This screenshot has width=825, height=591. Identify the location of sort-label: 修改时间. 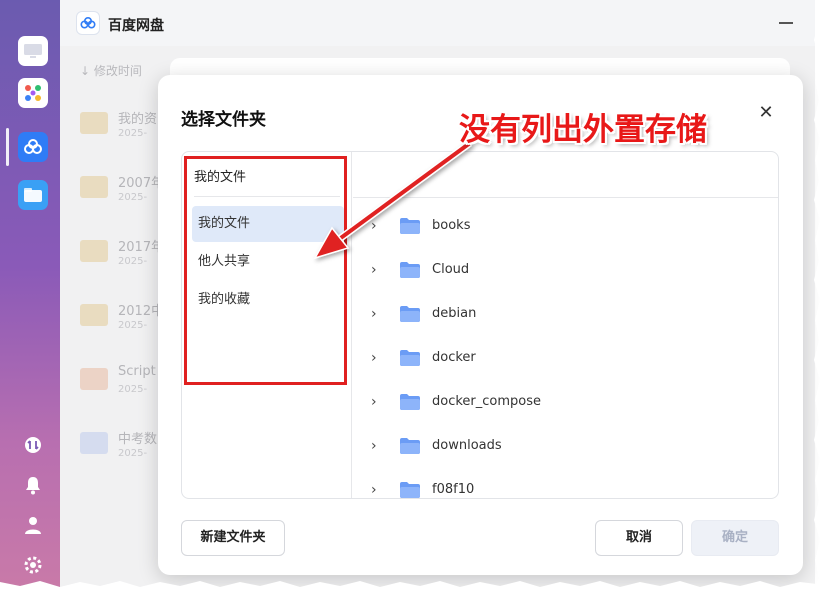
(117, 71).